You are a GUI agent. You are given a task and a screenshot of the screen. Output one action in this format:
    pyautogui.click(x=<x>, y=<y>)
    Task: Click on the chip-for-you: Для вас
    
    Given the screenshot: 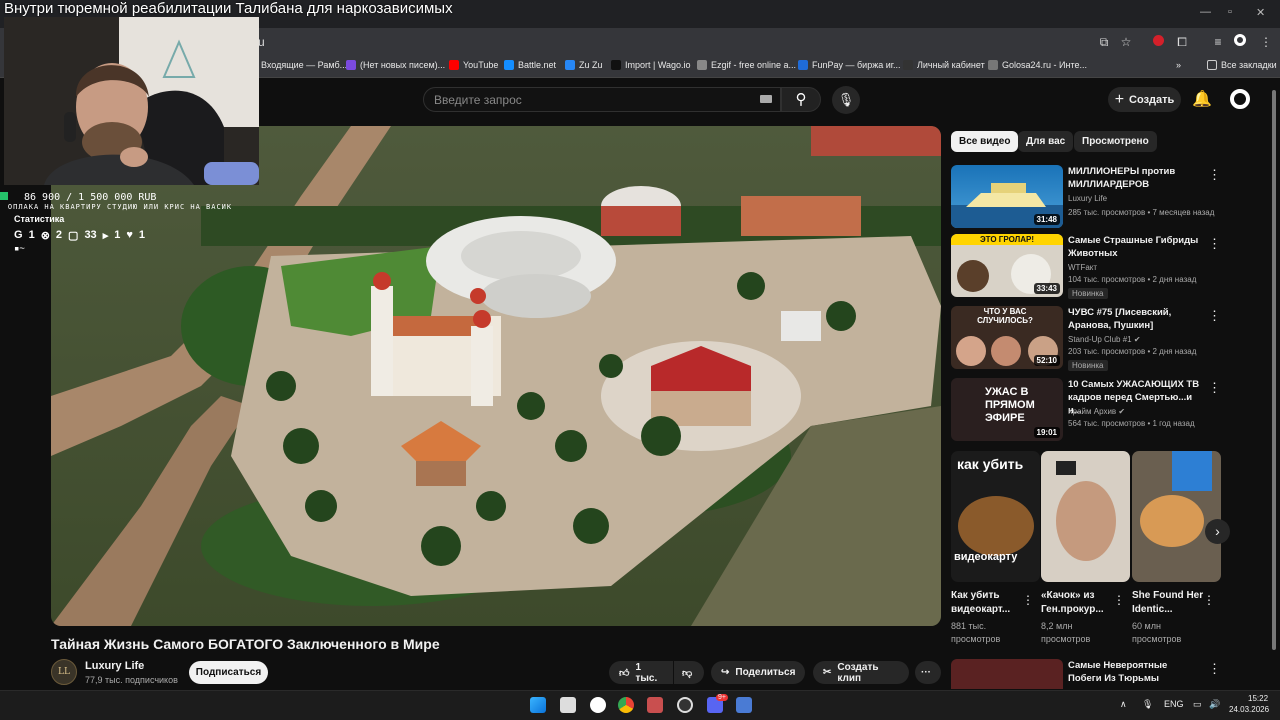 What is the action you would take?
    pyautogui.click(x=1046, y=141)
    